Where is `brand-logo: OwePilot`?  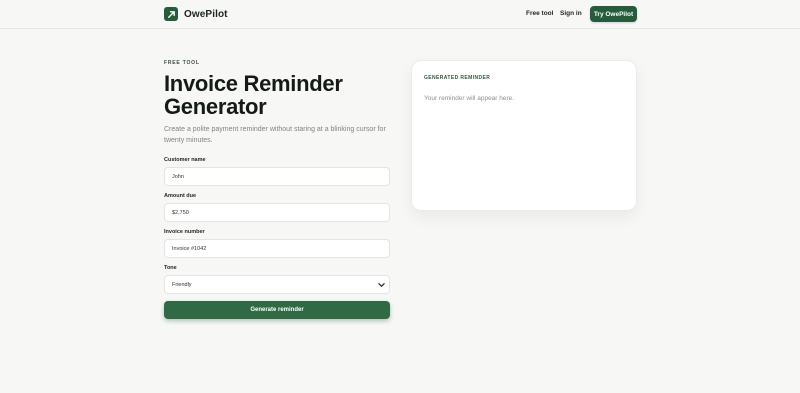
brand-logo: OwePilot is located at coordinates (196, 14).